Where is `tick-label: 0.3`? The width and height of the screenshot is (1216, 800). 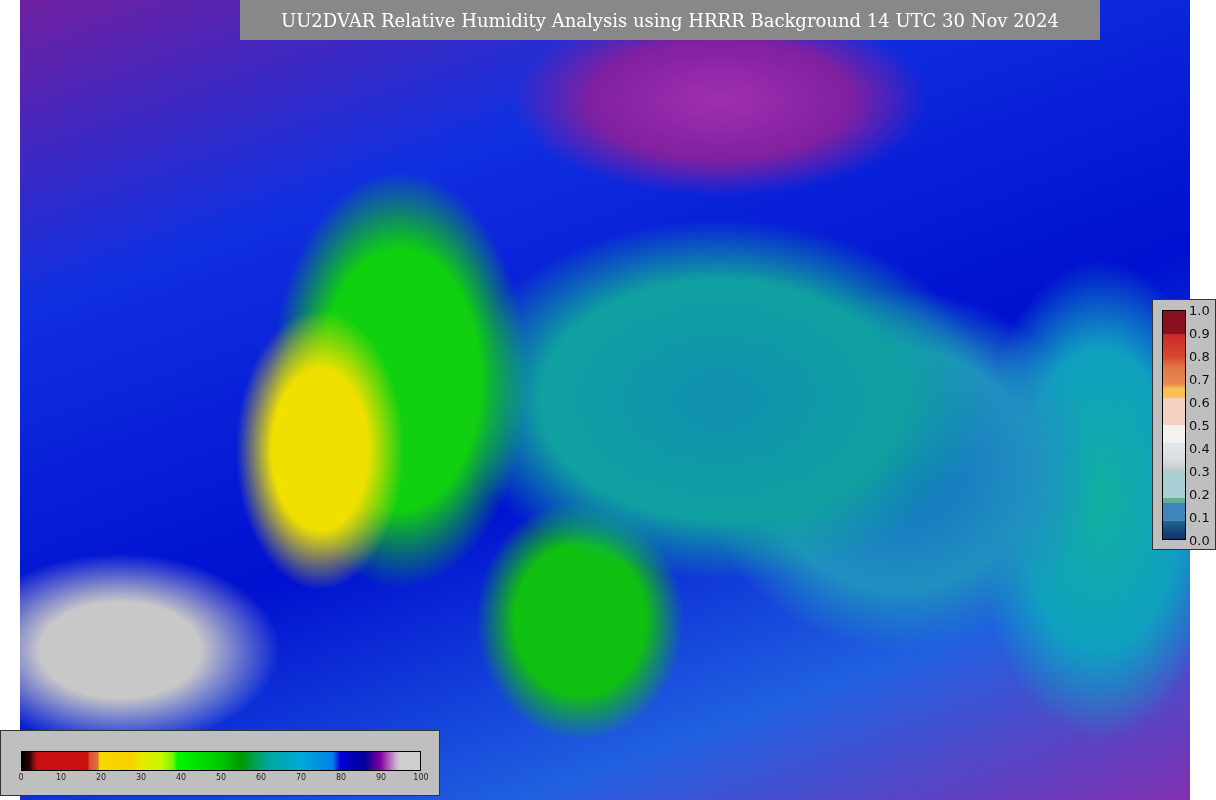
tick-label: 0.3 is located at coordinates (1199, 471).